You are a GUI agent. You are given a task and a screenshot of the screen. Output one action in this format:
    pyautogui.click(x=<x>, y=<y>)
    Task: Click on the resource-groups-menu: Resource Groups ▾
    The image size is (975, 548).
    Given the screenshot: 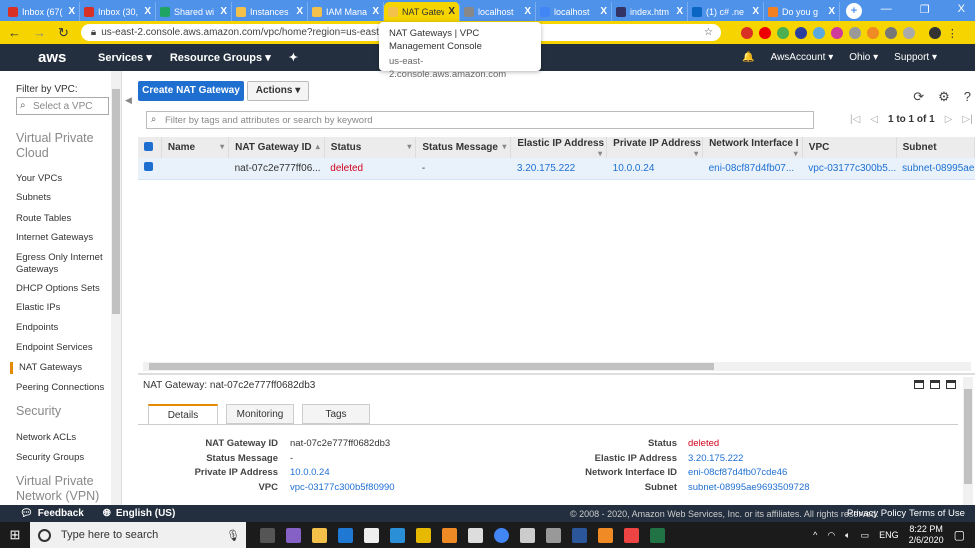 What is the action you would take?
    pyautogui.click(x=220, y=57)
    